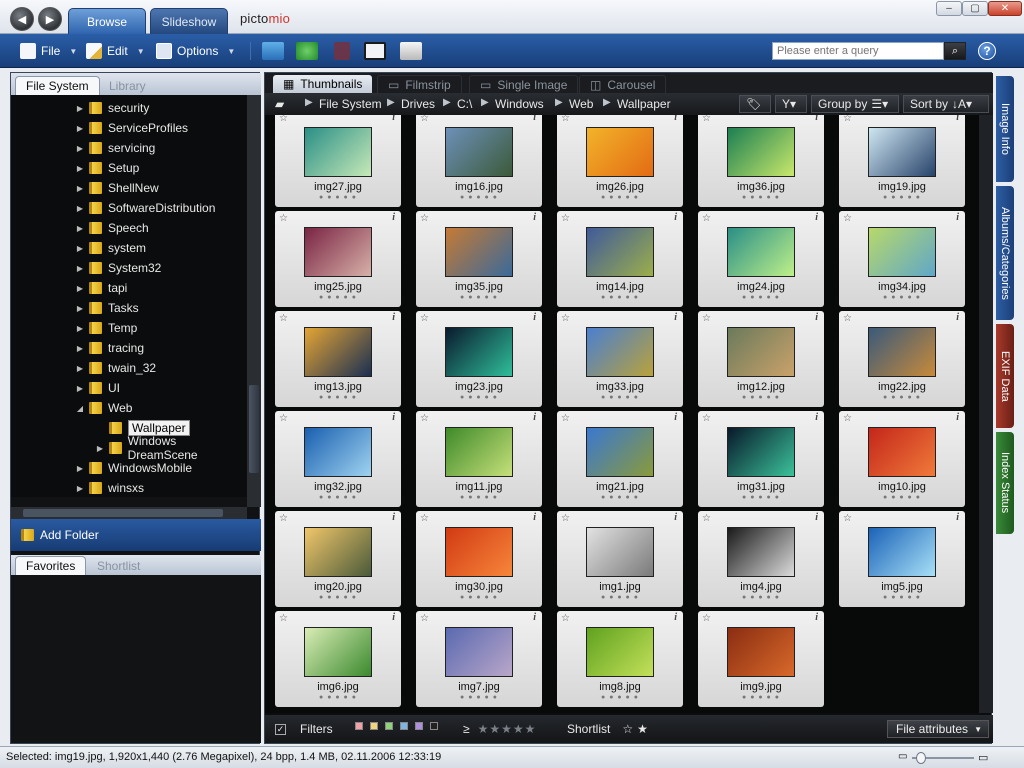  I want to click on thumbnail-card: ☆ i img24.jpg ● ● ● ● ●, so click(761, 259).